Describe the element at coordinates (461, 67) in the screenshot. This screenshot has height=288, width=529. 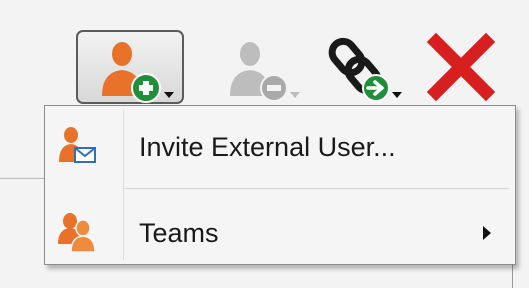
I see `close-icon` at that location.